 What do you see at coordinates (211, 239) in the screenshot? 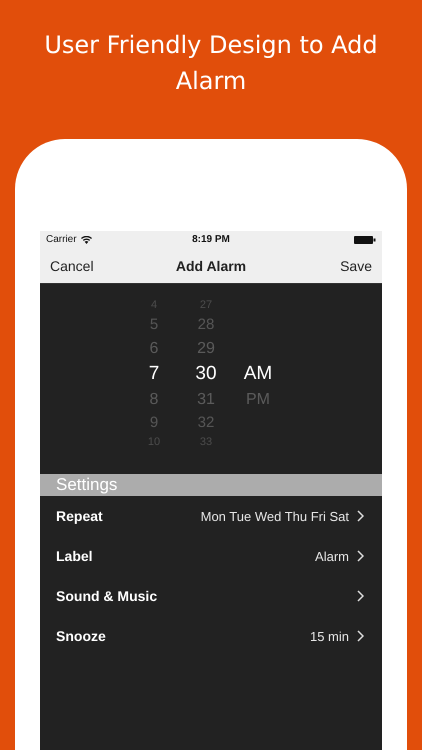
I see `clock-time: 8:19 PM` at bounding box center [211, 239].